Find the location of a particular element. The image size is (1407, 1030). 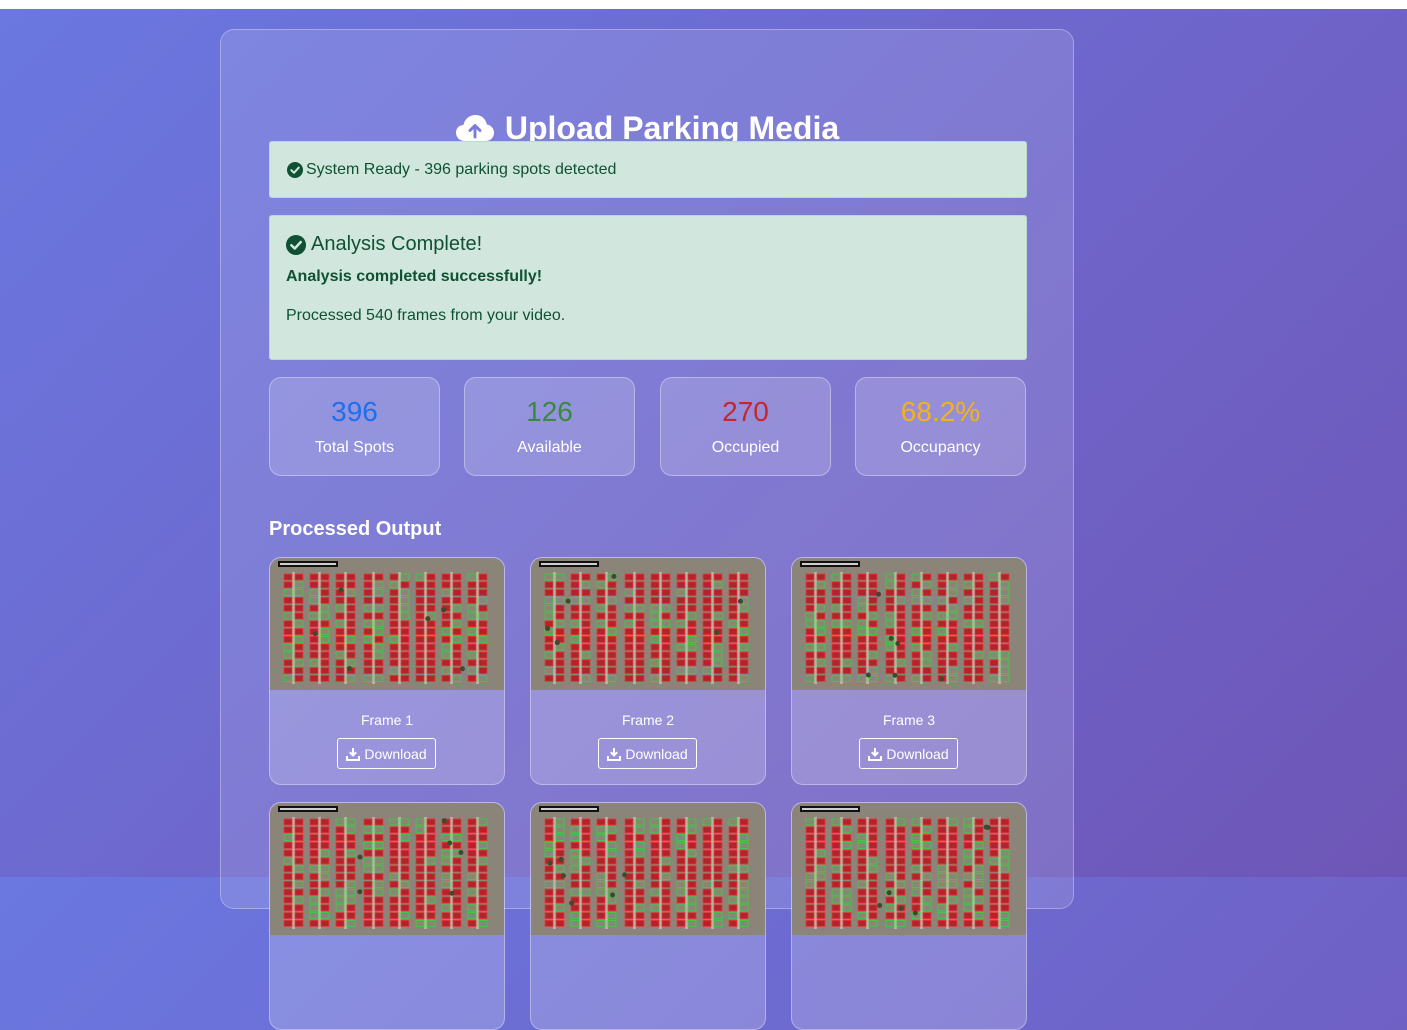

stat-value: 68.2% is located at coordinates (940, 411).